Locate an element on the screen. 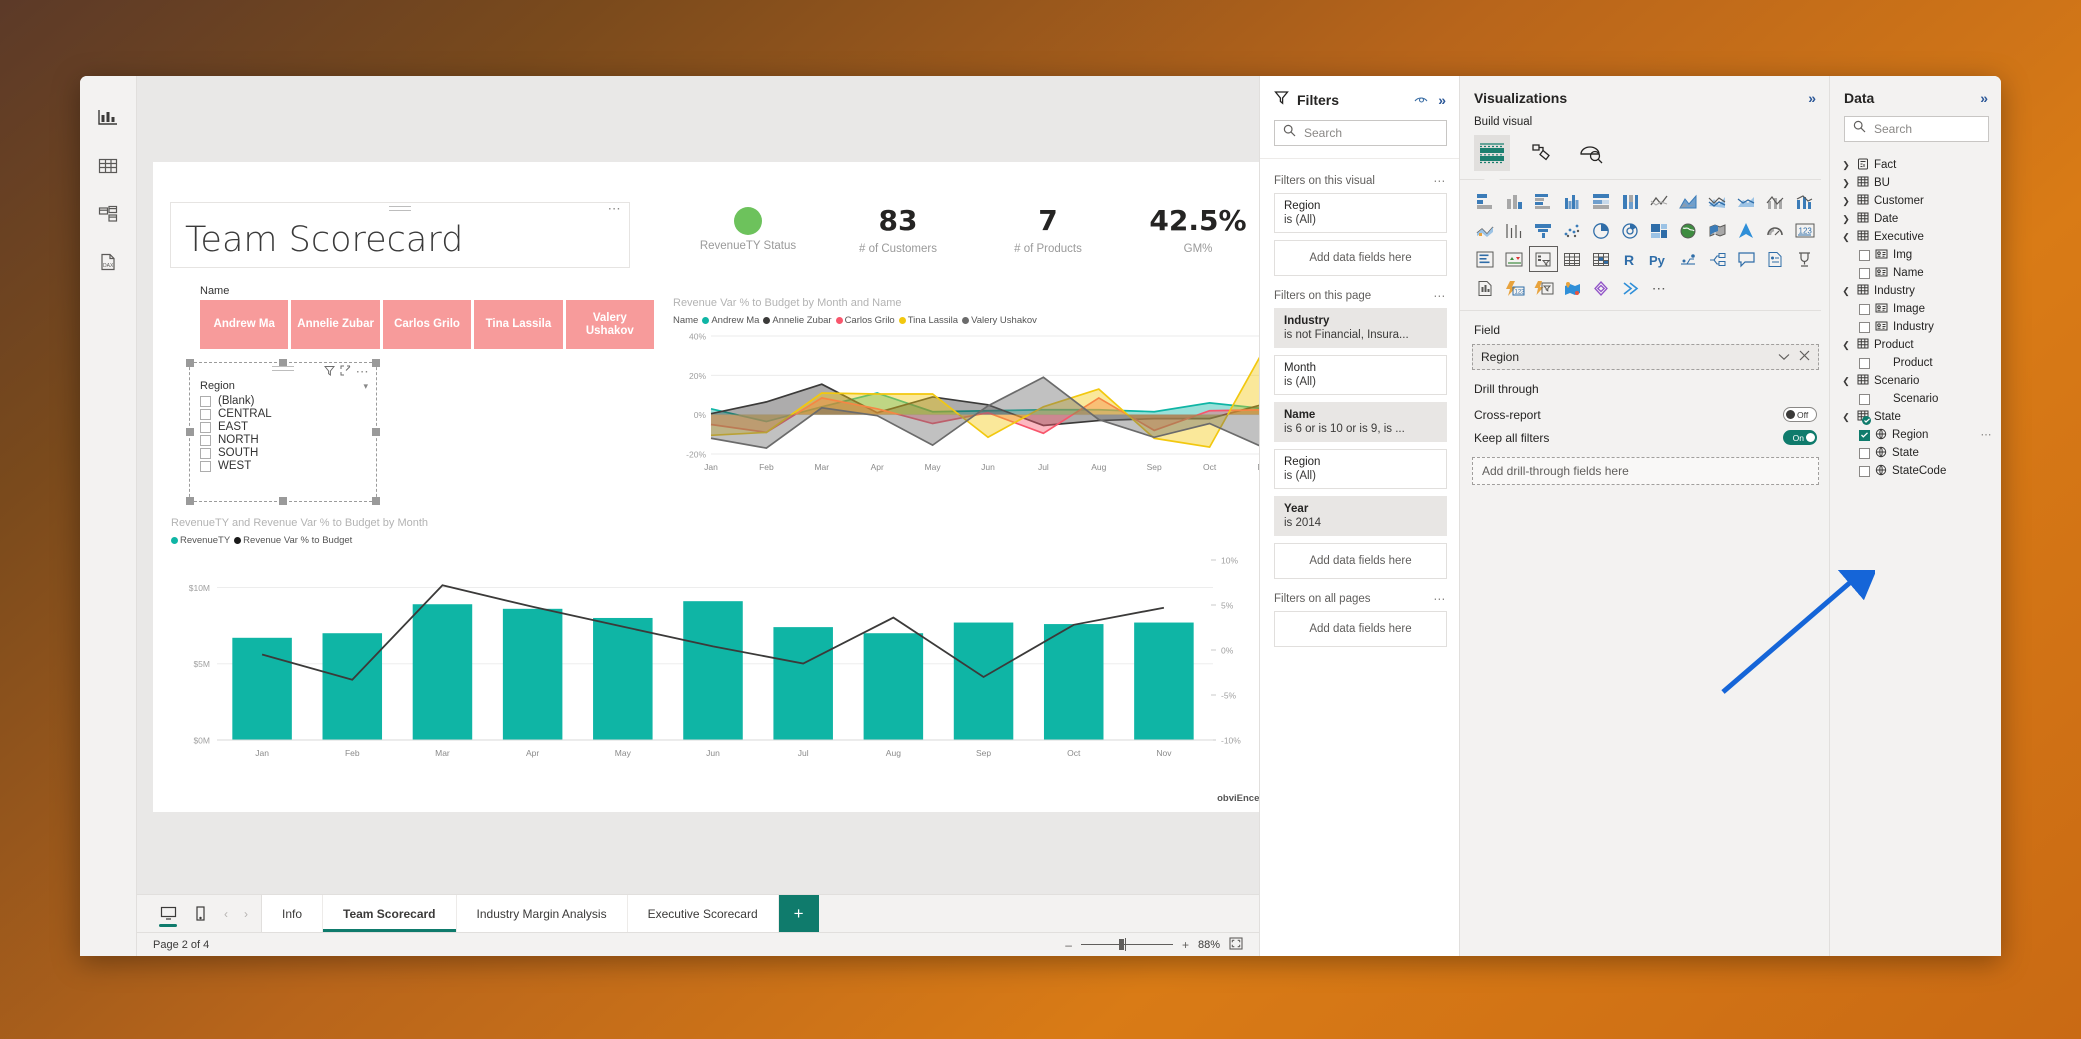 Image resolution: width=2081 pixels, height=1039 pixels. prev-page-button: ‹ is located at coordinates (226, 914).